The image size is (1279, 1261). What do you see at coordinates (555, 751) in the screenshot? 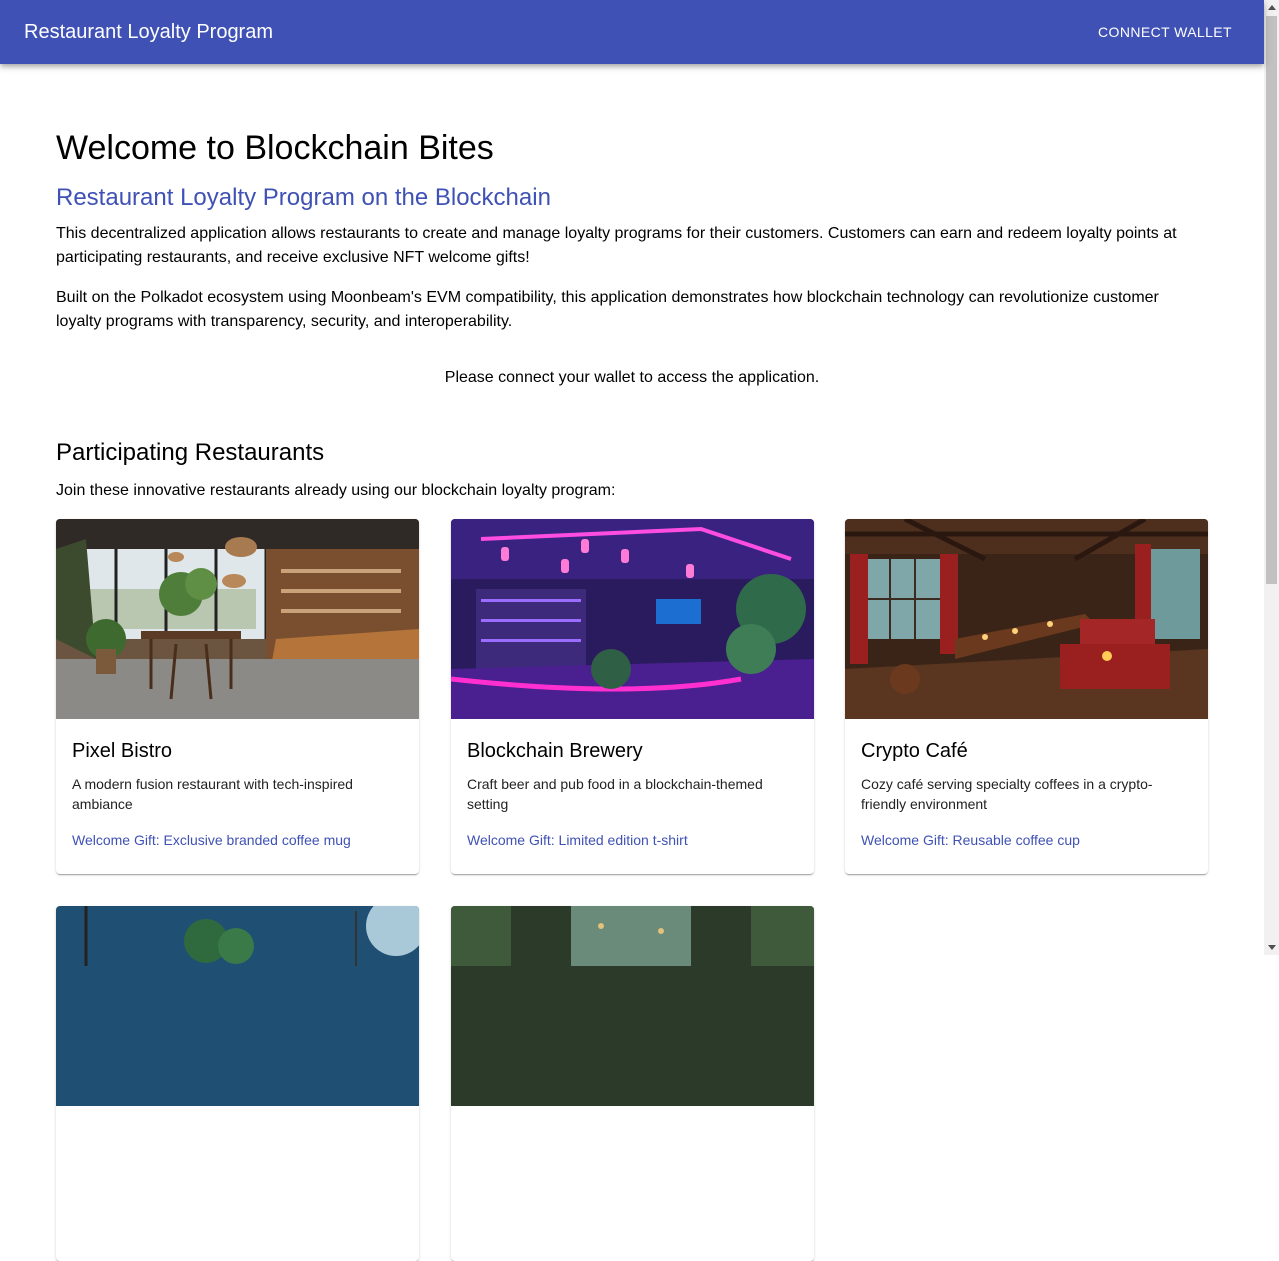
I see `restaurant-name: Blockchain Brewery` at bounding box center [555, 751].